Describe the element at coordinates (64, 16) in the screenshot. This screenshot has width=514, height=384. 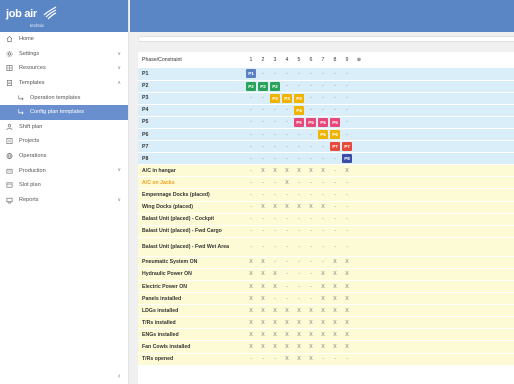
I see `logo: job air technic` at that location.